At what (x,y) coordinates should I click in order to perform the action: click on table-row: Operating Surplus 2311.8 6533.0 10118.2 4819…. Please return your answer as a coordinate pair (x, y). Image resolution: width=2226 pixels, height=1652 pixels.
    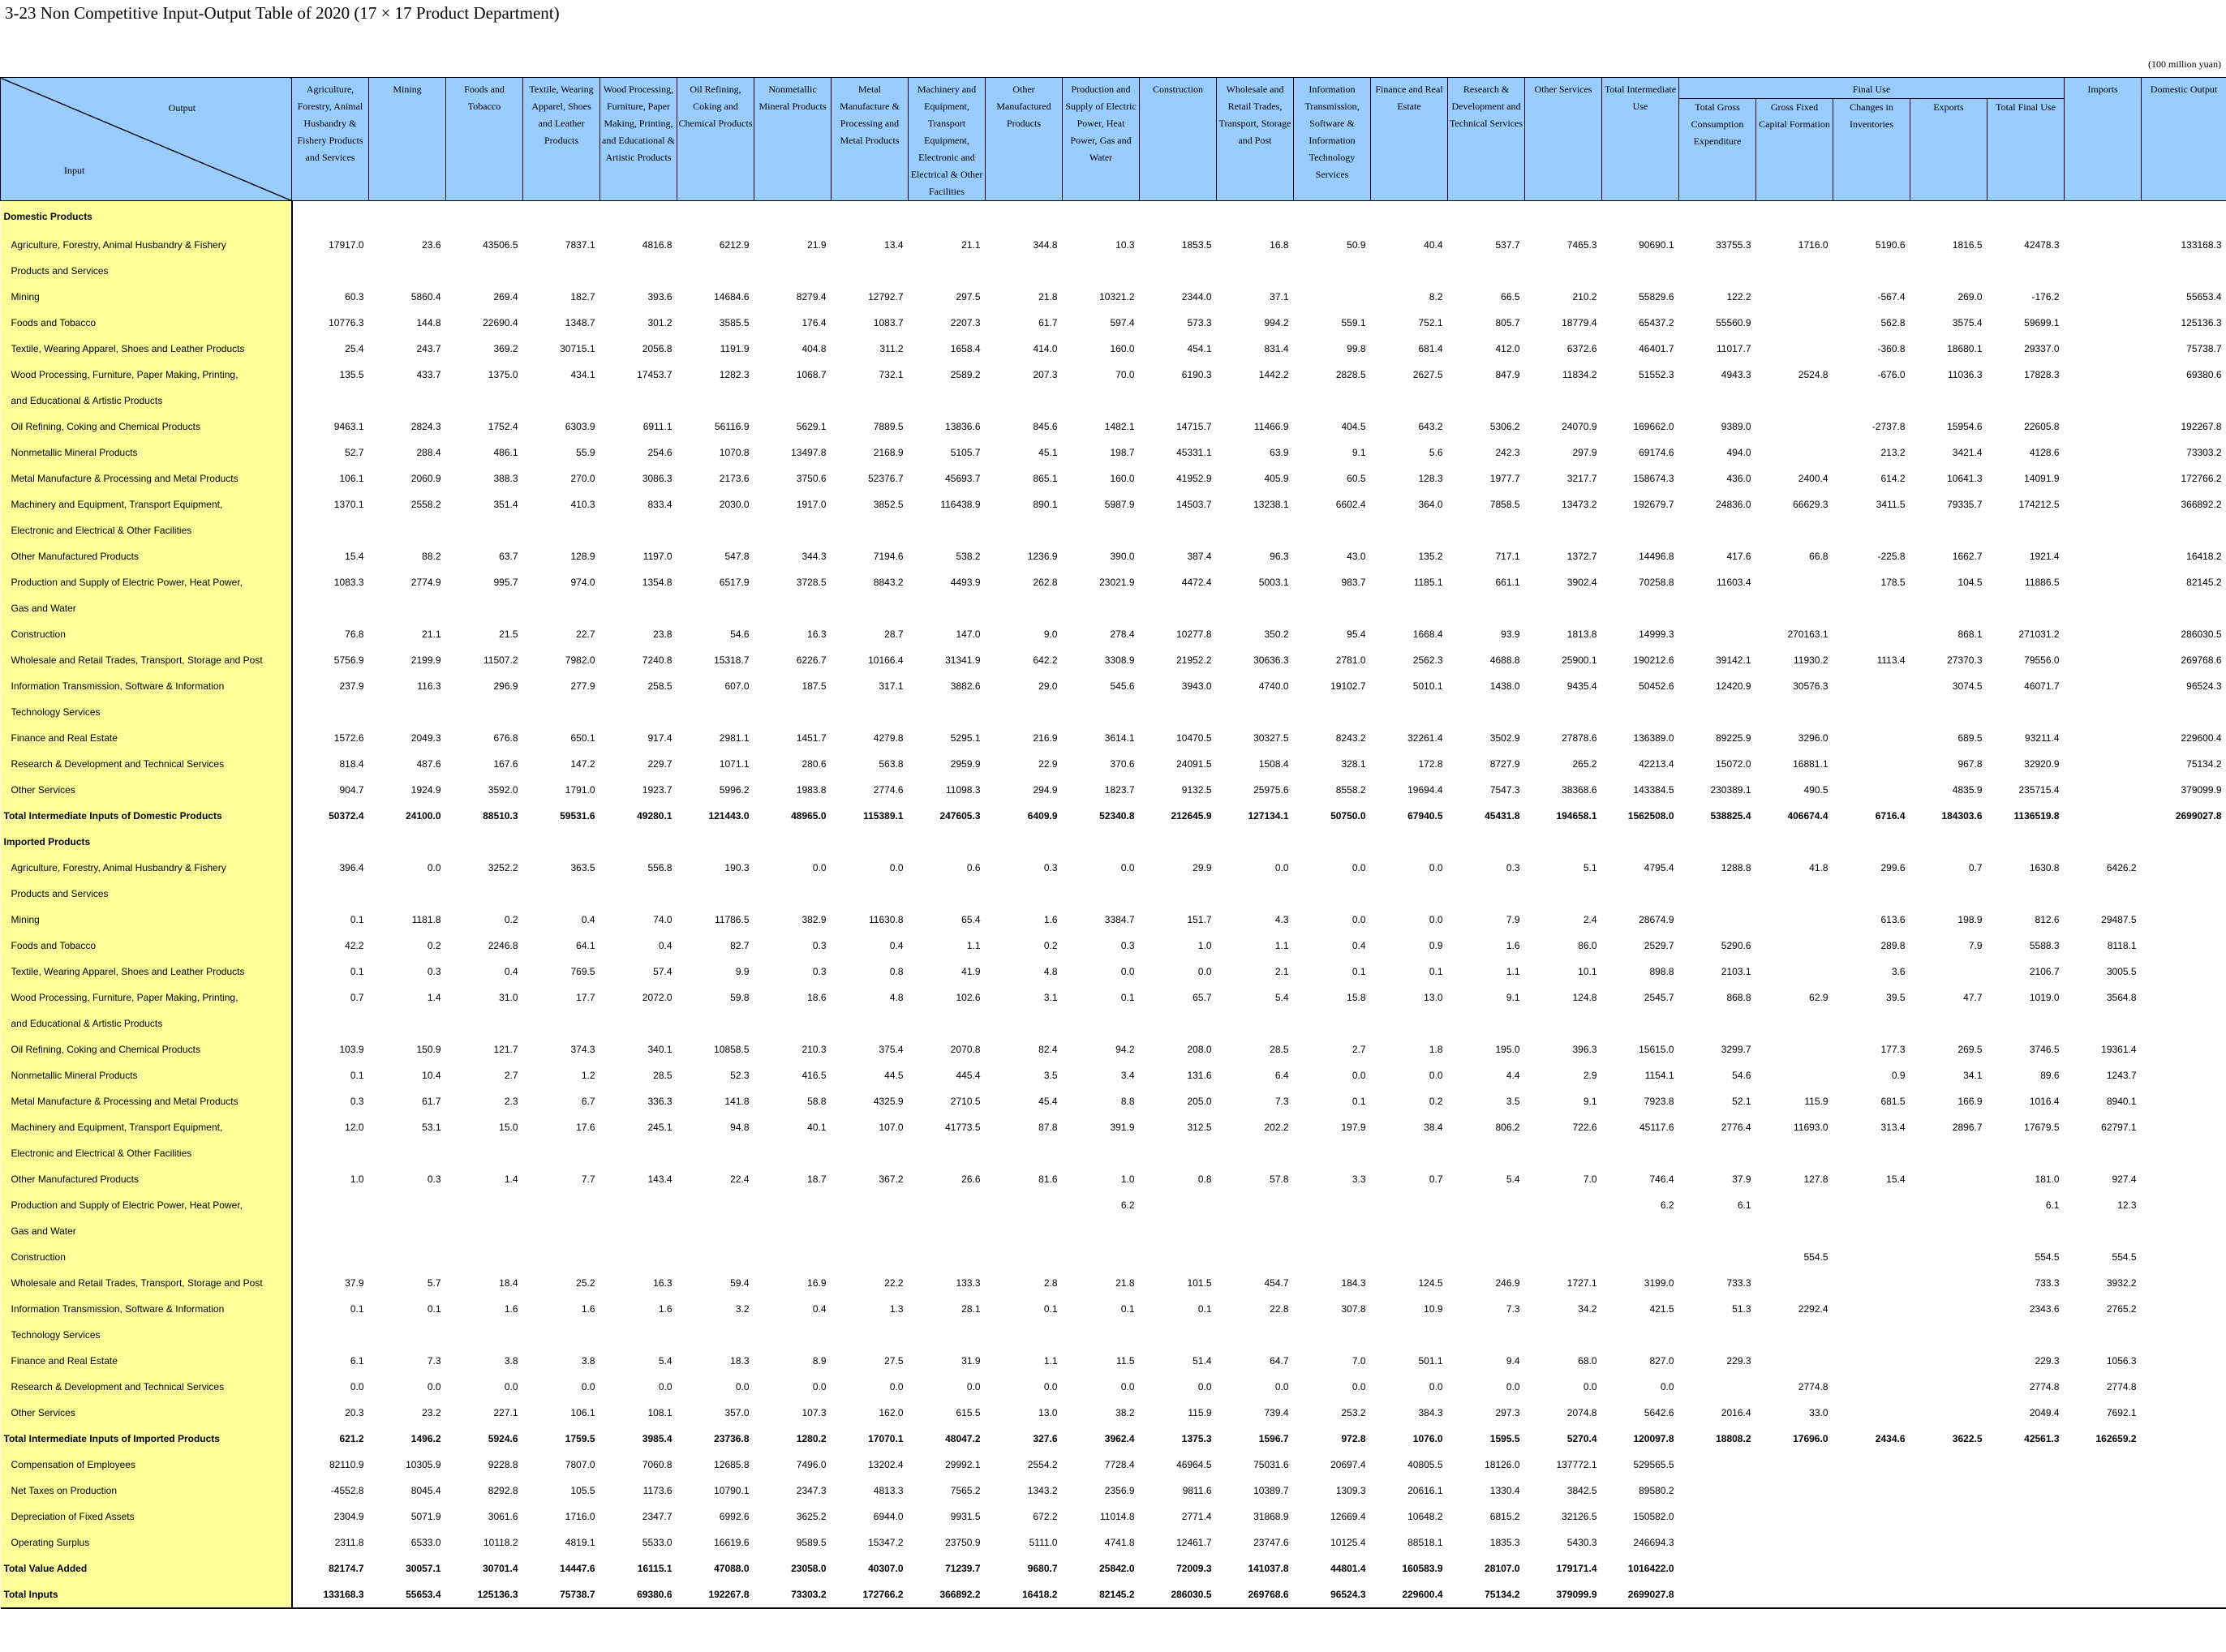
    Looking at the image, I should click on (1113, 1543).